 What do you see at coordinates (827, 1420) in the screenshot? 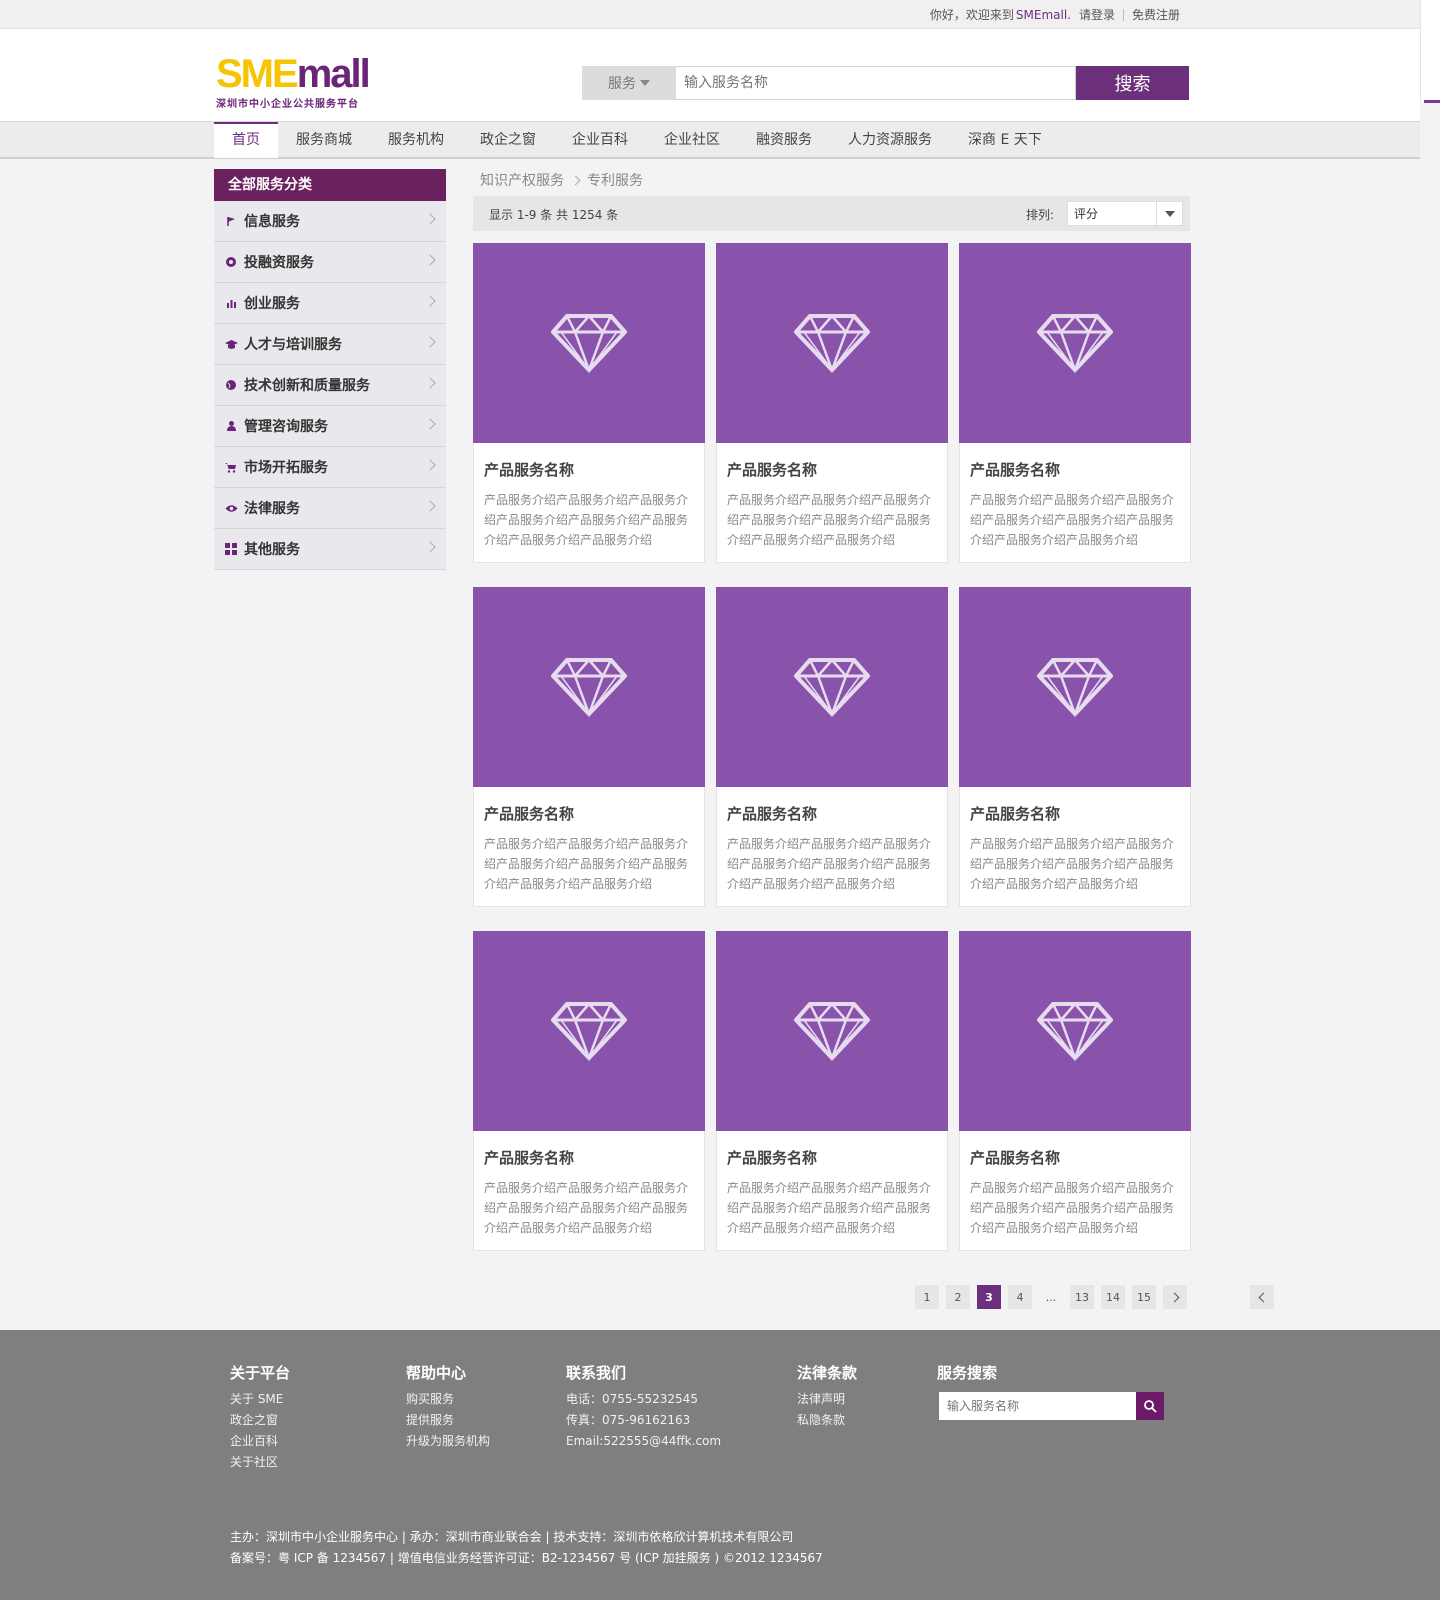
I see `footer-link: 私隐条款` at bounding box center [827, 1420].